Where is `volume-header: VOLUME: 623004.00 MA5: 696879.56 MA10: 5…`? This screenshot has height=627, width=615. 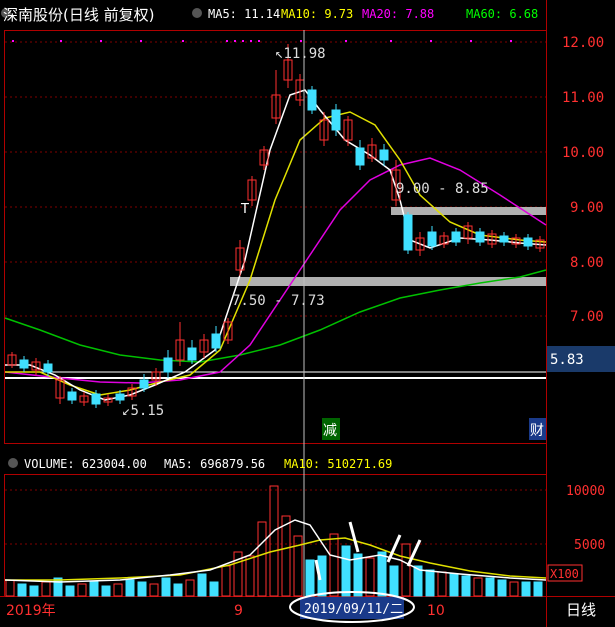
volume-header: VOLUME: 623004.00 MA5: 696879.56 MA10: 5… is located at coordinates (200, 464).